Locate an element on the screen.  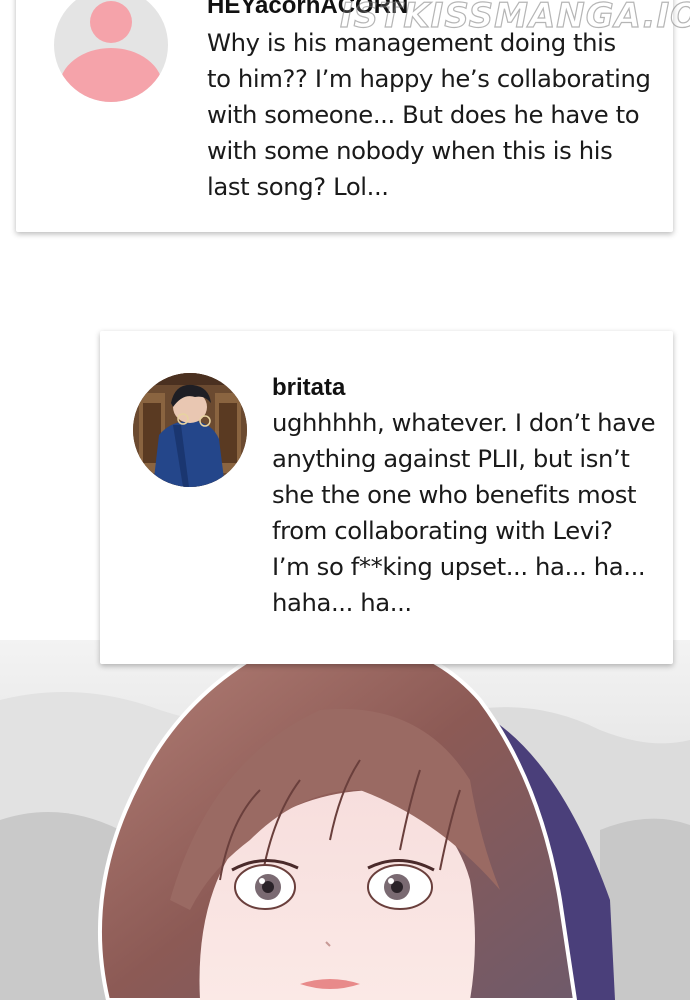
watermark-text: ISTKISSMANGA.IO is located at coordinates (514, 18).